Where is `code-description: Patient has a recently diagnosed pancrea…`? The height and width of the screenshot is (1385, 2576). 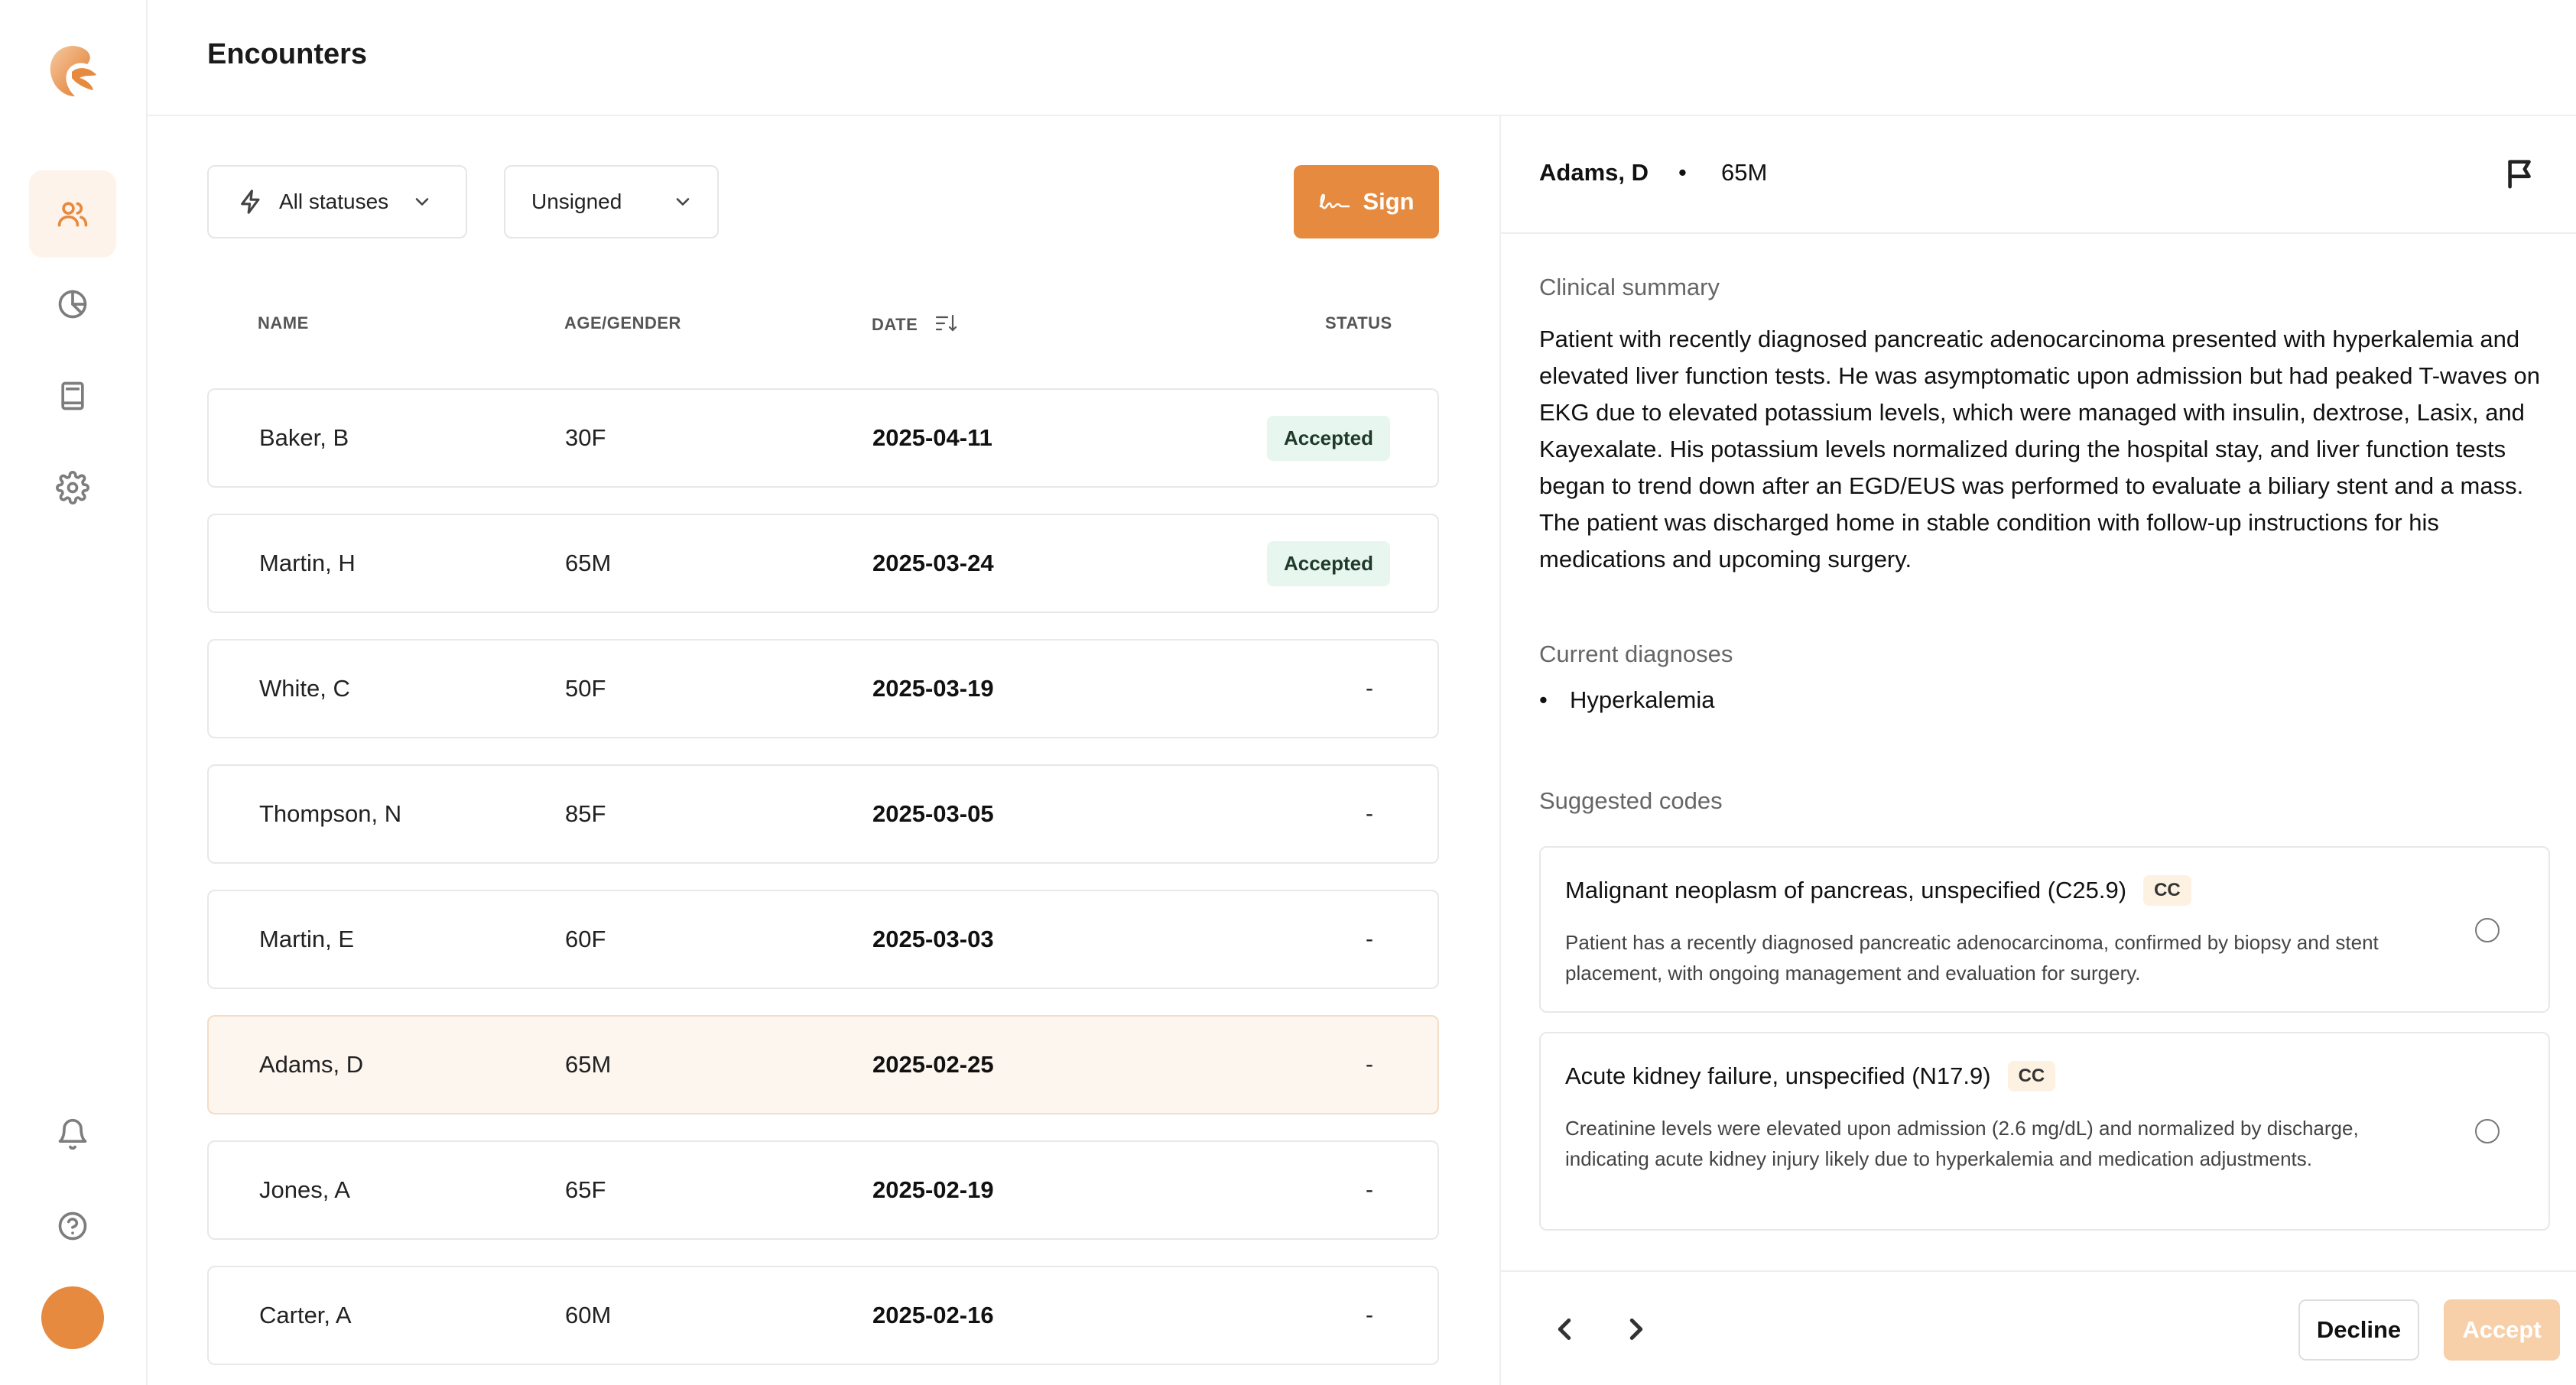
code-description: Patient has a recently diagnosed pancrea… is located at coordinates (1972, 957).